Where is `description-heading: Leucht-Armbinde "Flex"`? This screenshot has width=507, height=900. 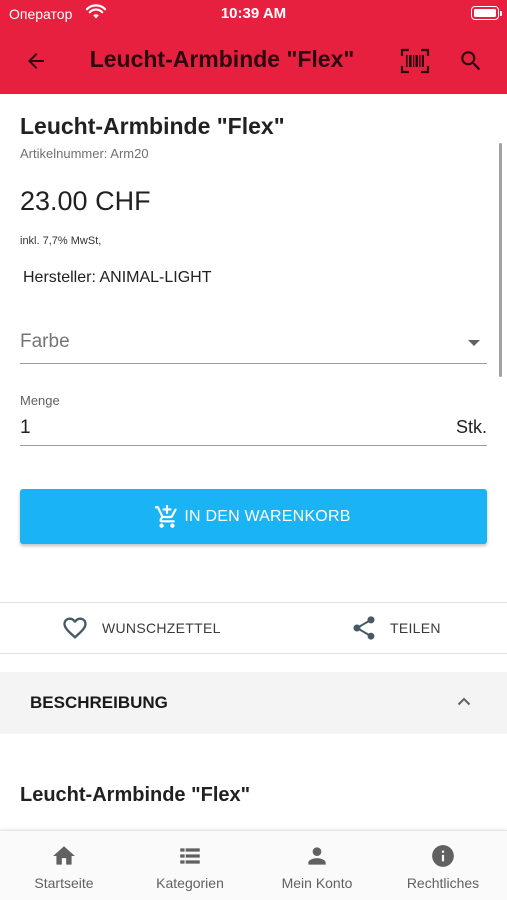 description-heading: Leucht-Armbinde "Flex" is located at coordinates (135, 795).